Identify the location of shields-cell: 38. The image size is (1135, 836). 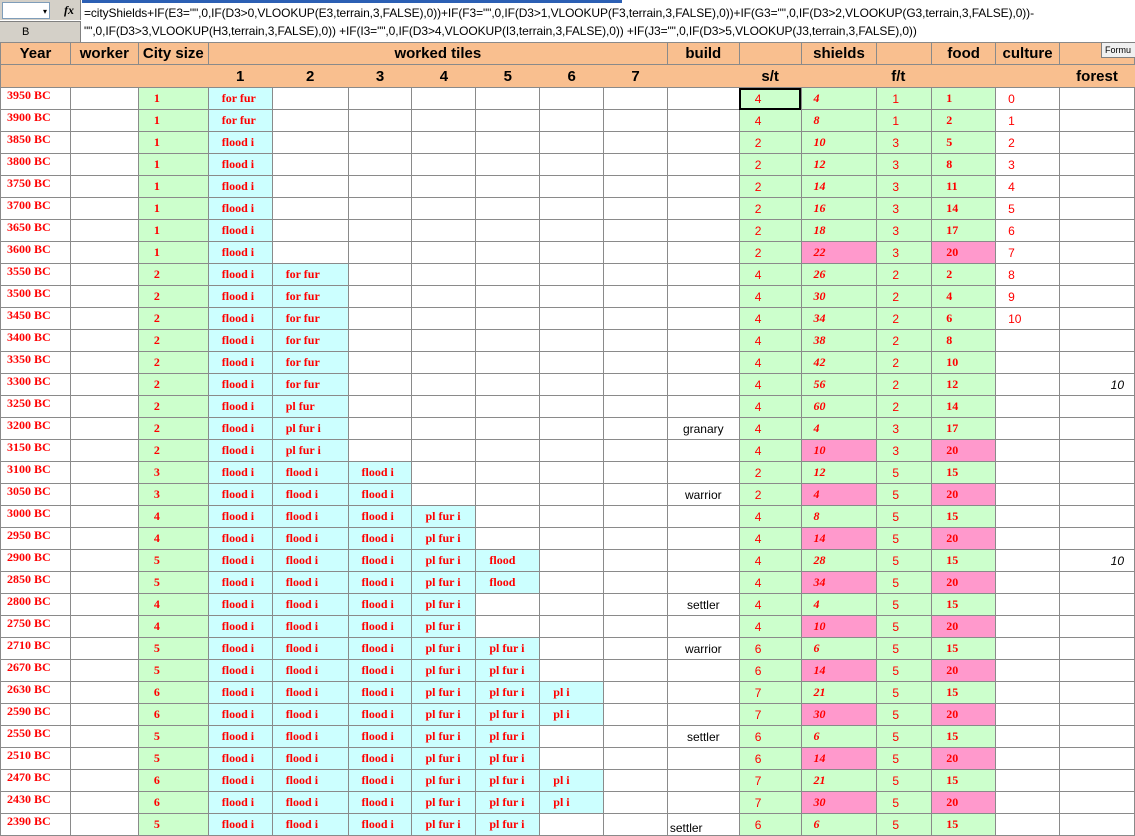
(839, 340).